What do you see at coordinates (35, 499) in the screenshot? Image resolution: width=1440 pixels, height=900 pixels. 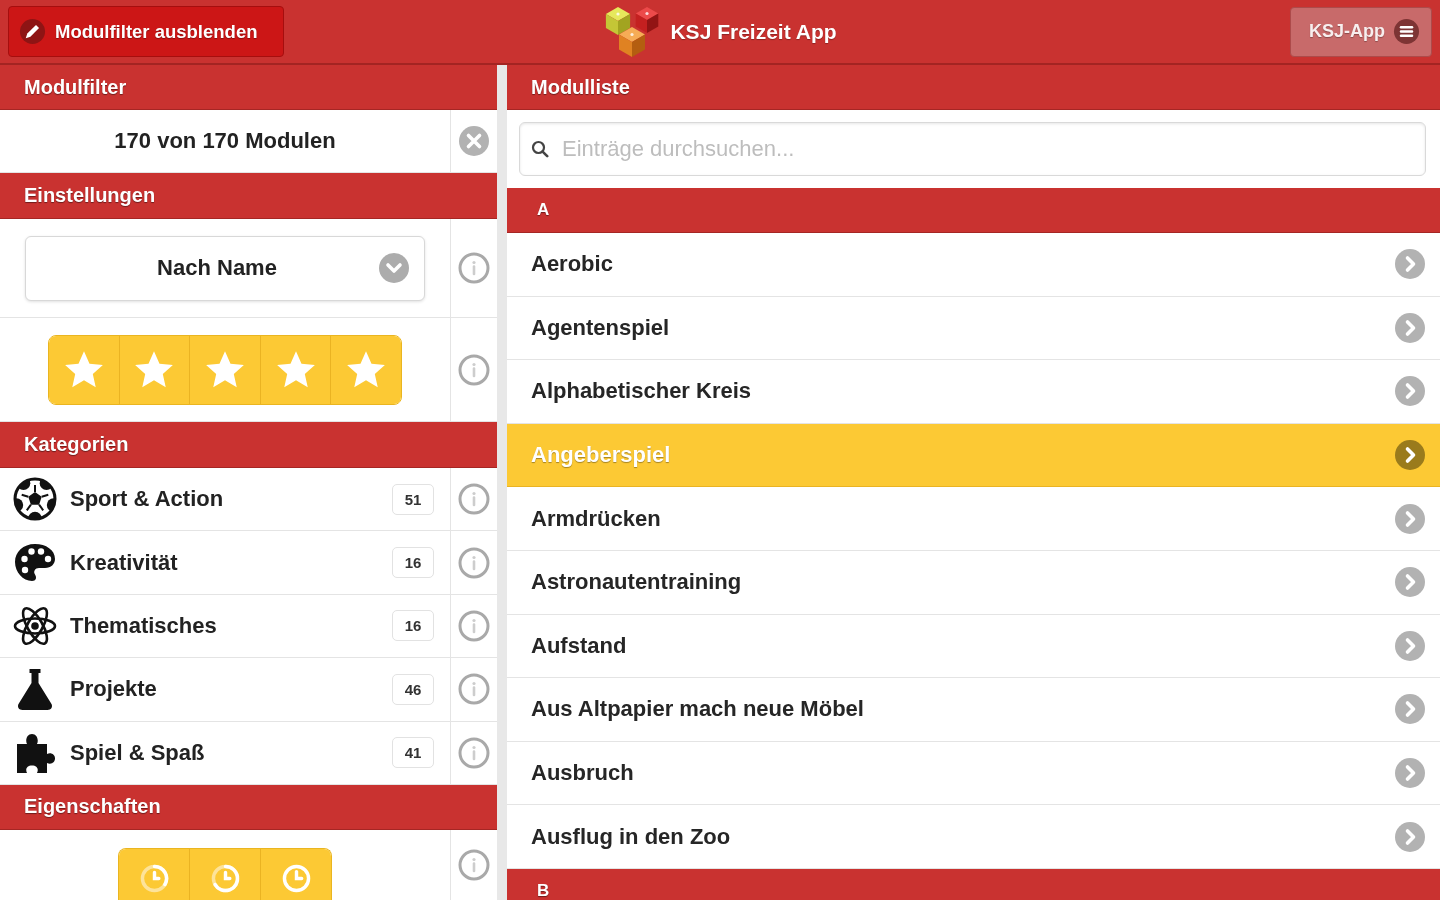 I see `soccer-ball-icon` at bounding box center [35, 499].